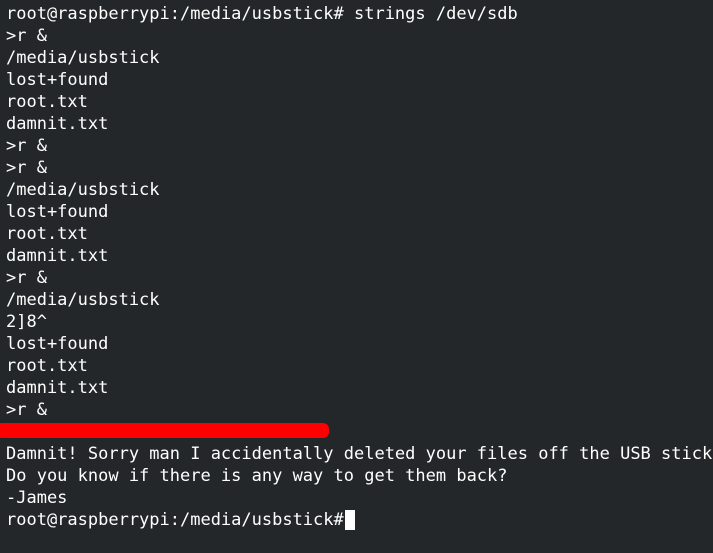 This screenshot has height=553, width=713. Describe the element at coordinates (164, 430) in the screenshot. I see `redaction-bar` at that location.